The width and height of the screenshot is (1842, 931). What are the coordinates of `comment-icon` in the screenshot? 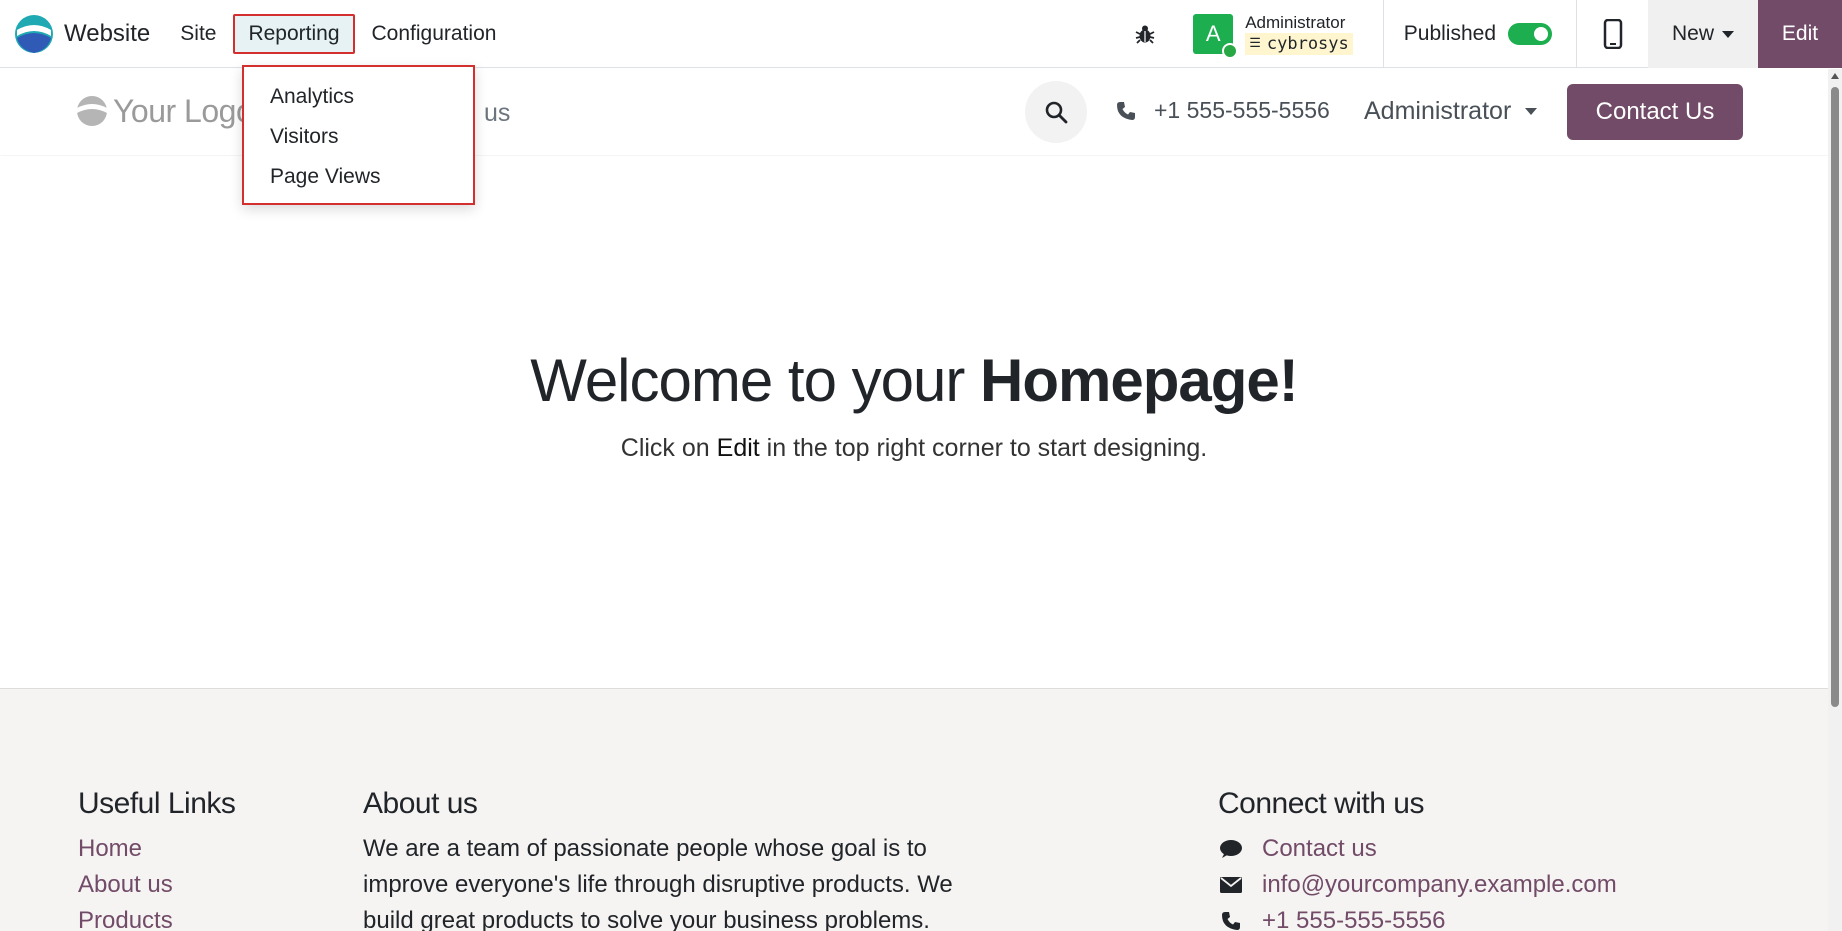 It's located at (1231, 849).